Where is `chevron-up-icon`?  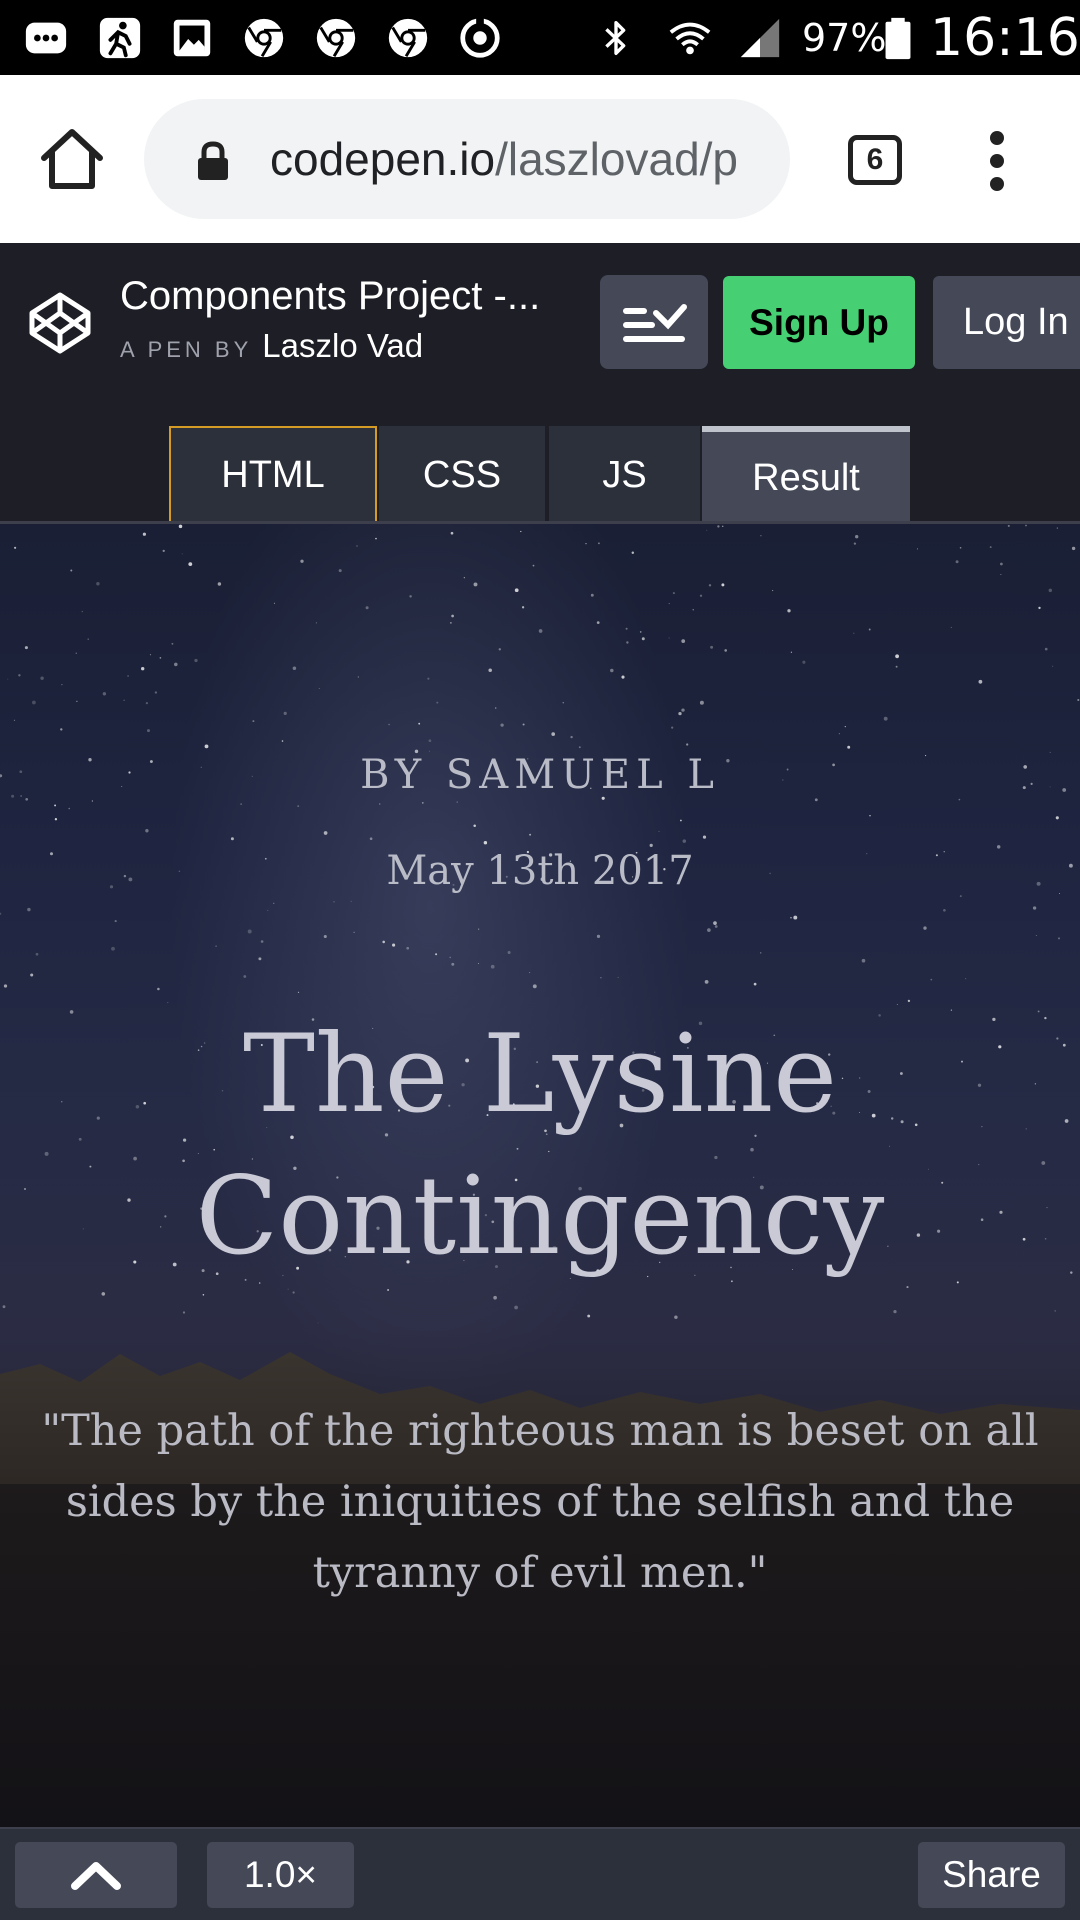 chevron-up-icon is located at coordinates (96, 1876).